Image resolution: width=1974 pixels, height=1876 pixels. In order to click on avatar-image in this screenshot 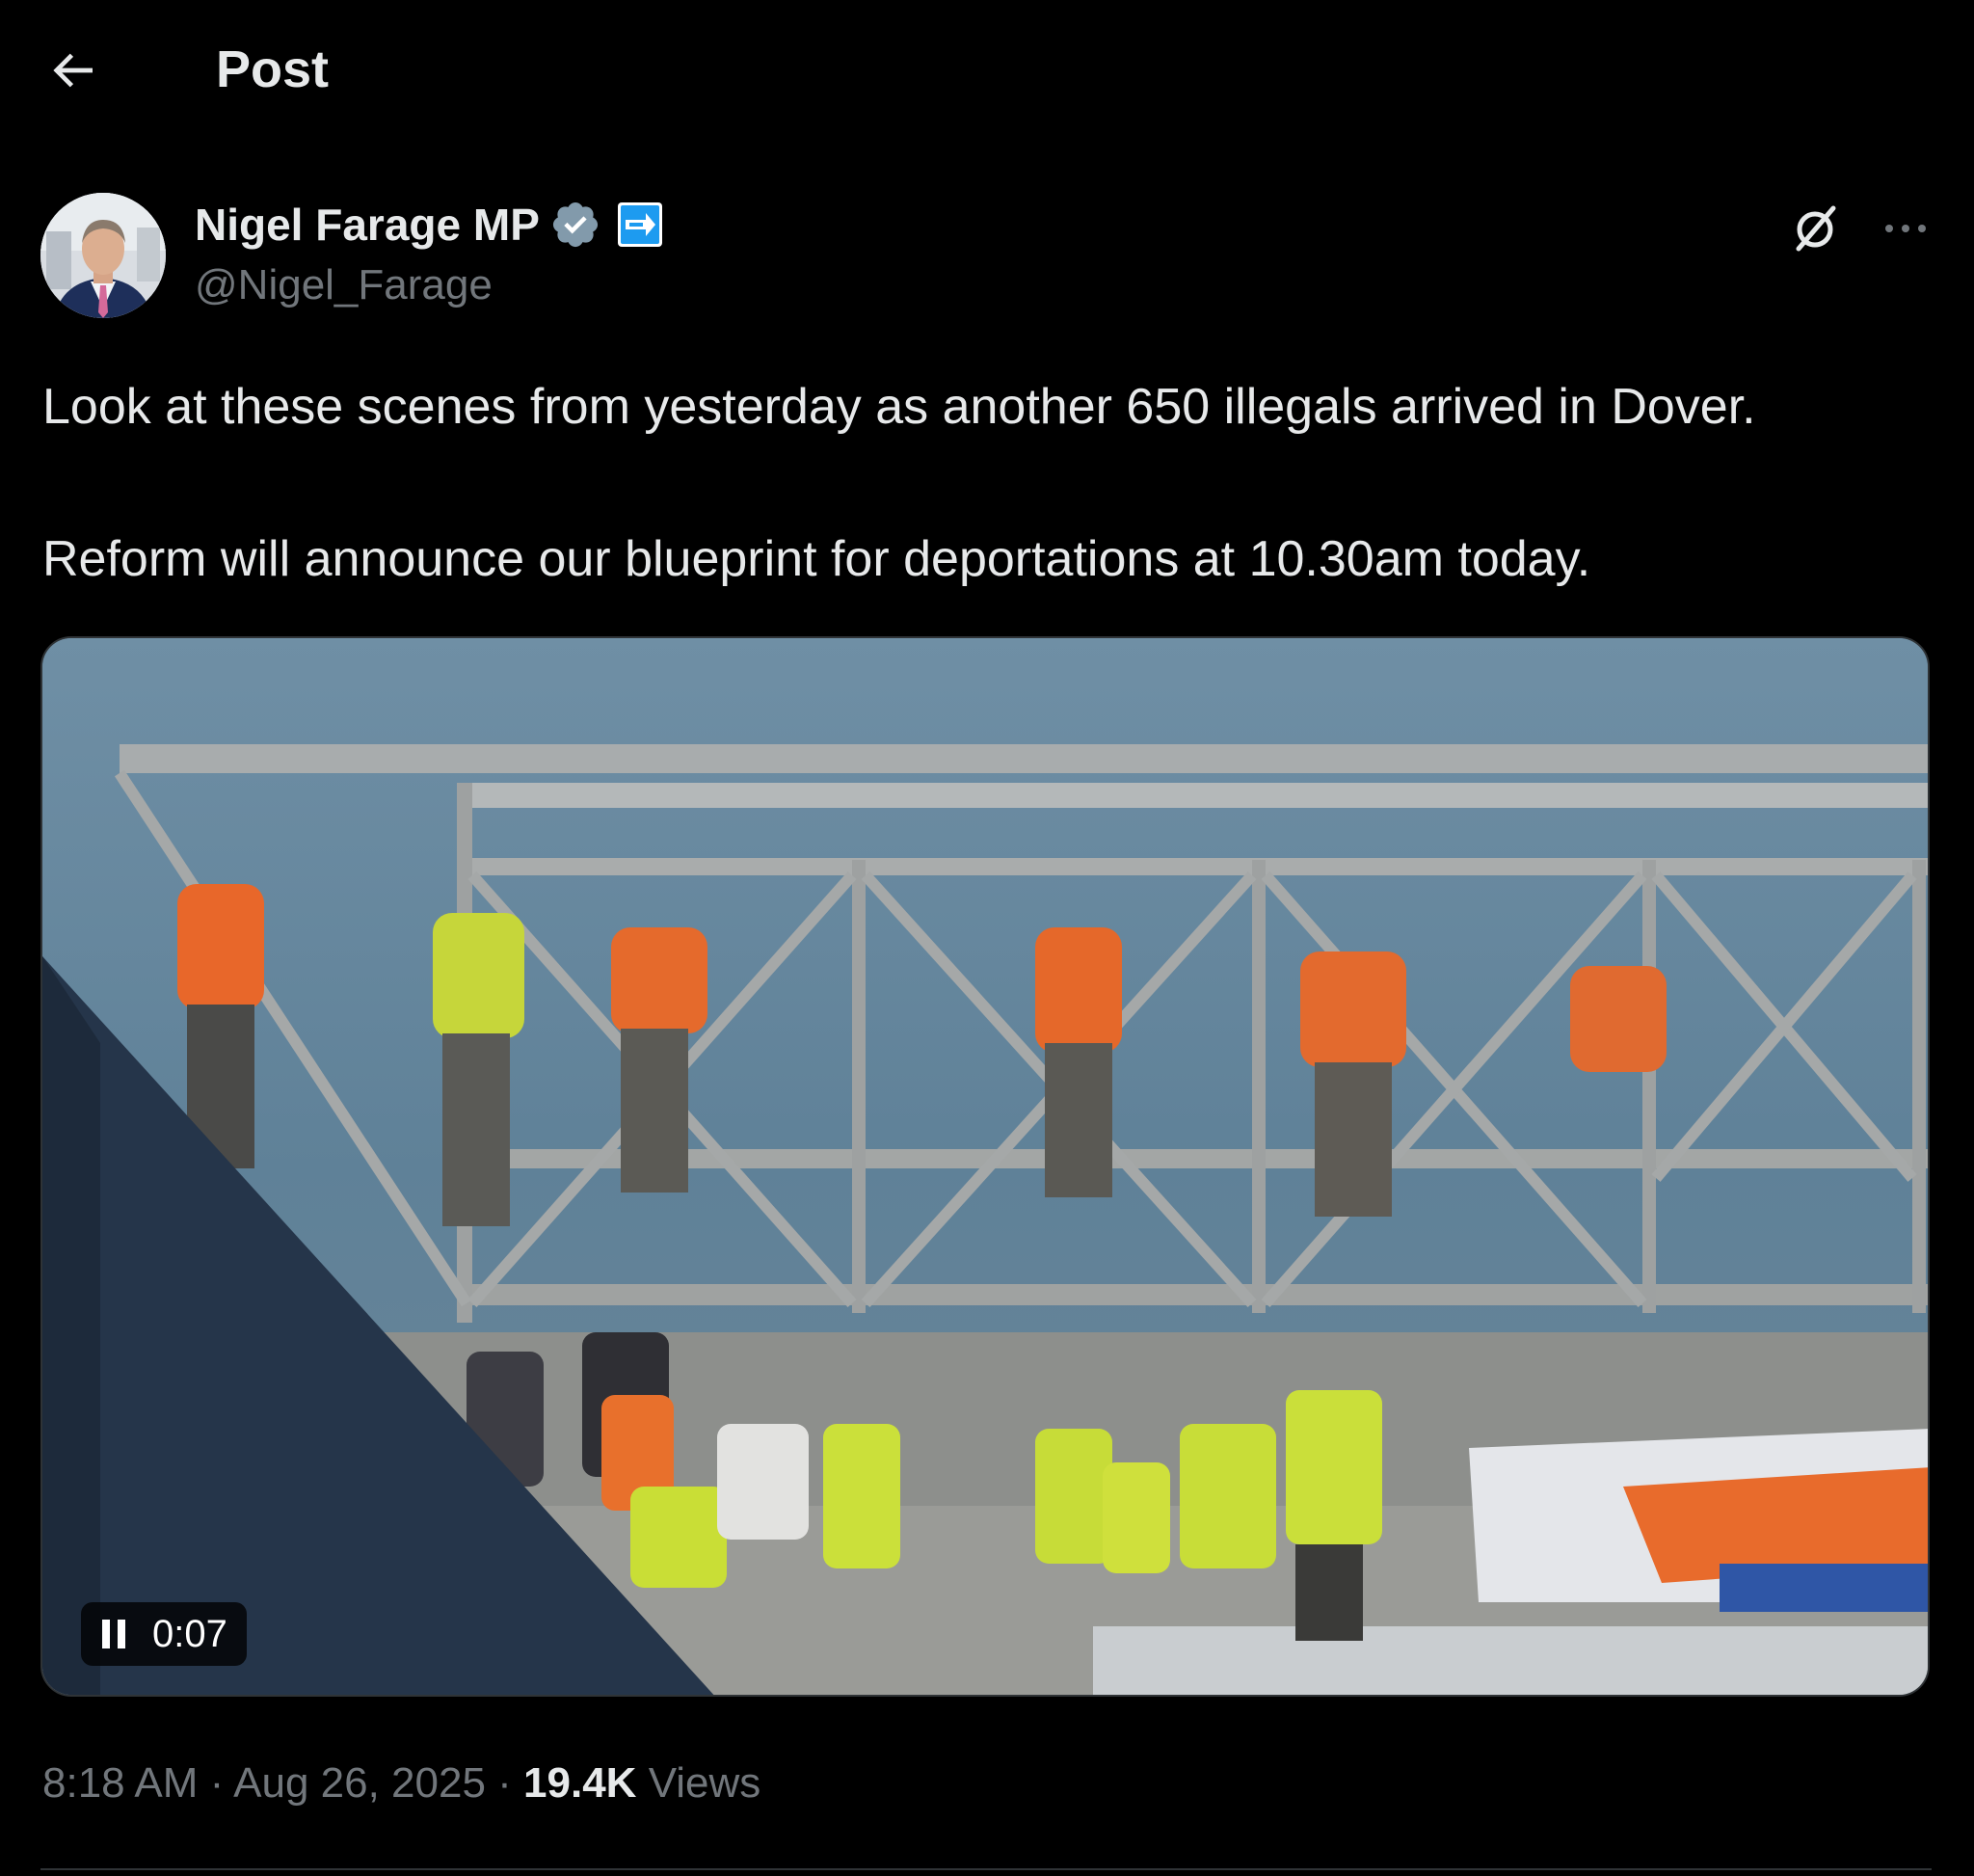, I will do `click(103, 255)`.